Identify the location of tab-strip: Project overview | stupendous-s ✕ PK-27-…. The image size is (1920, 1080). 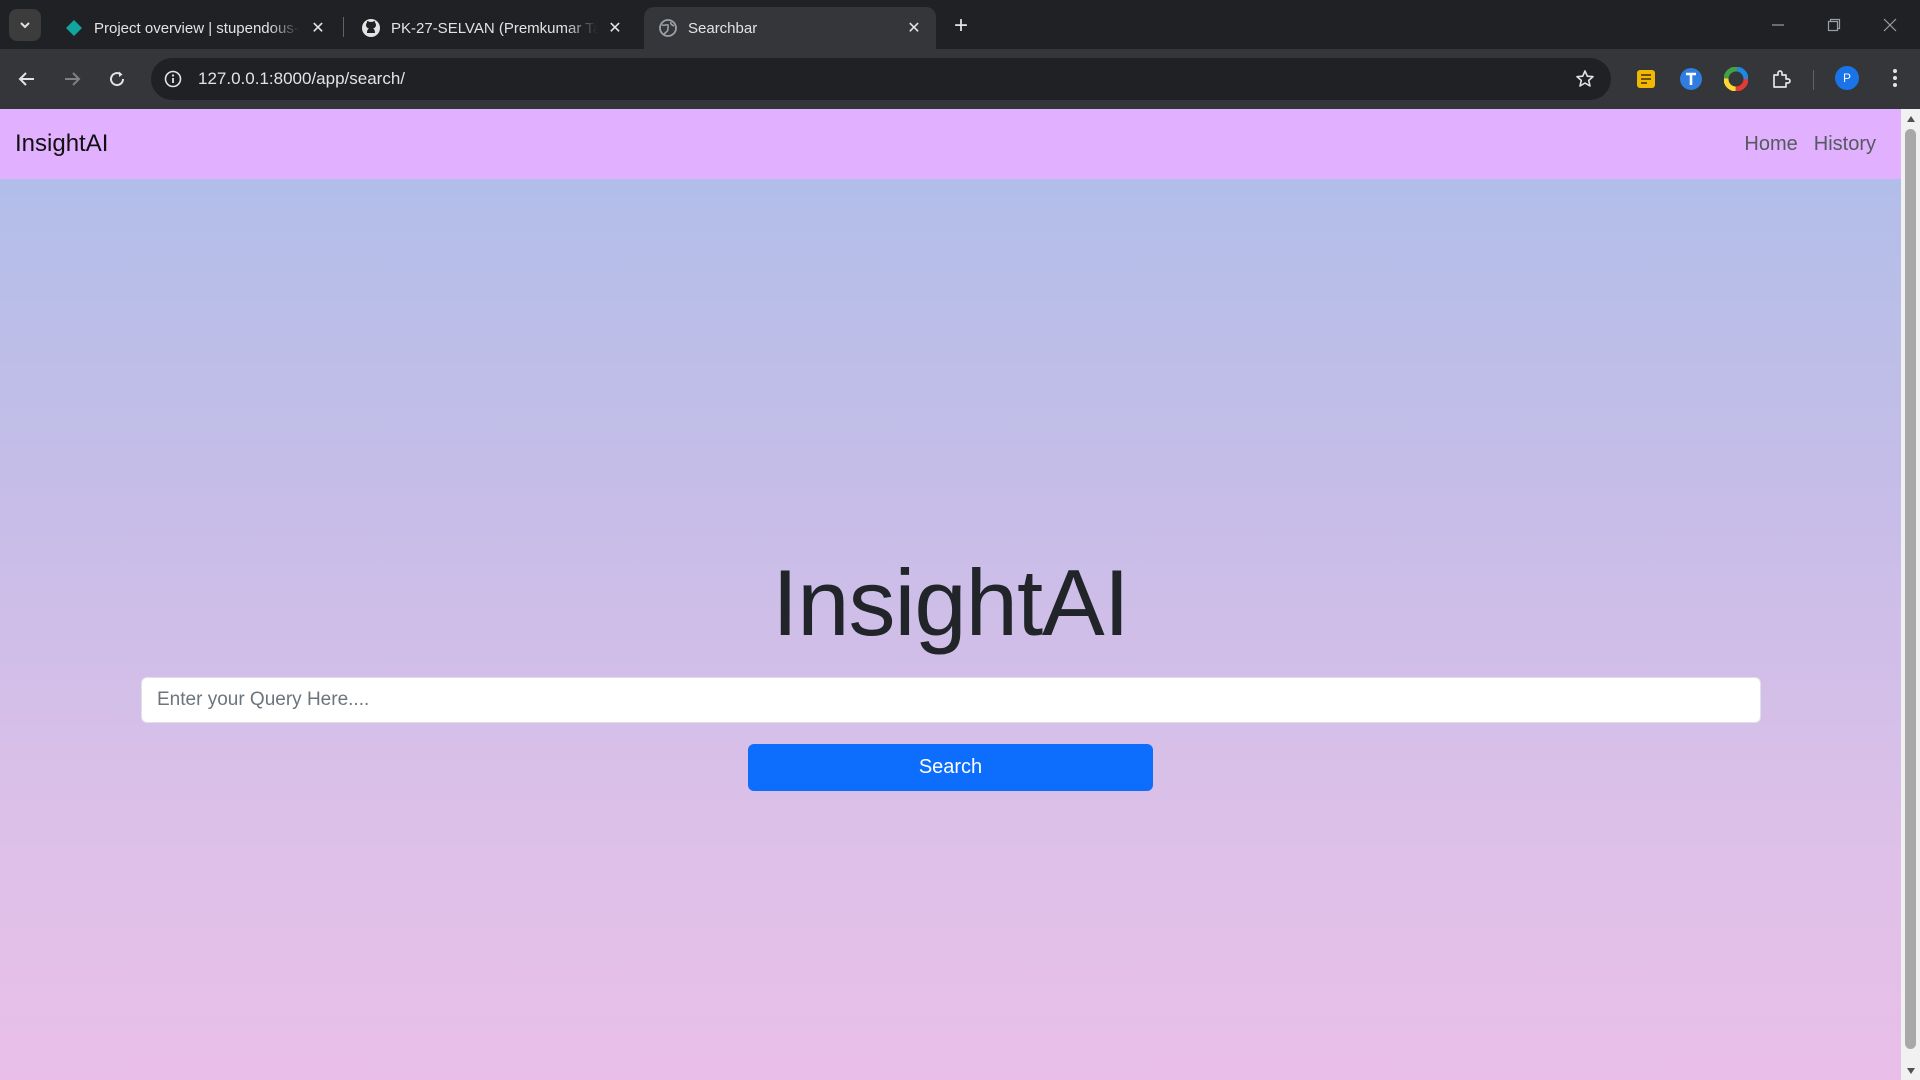
(960, 24).